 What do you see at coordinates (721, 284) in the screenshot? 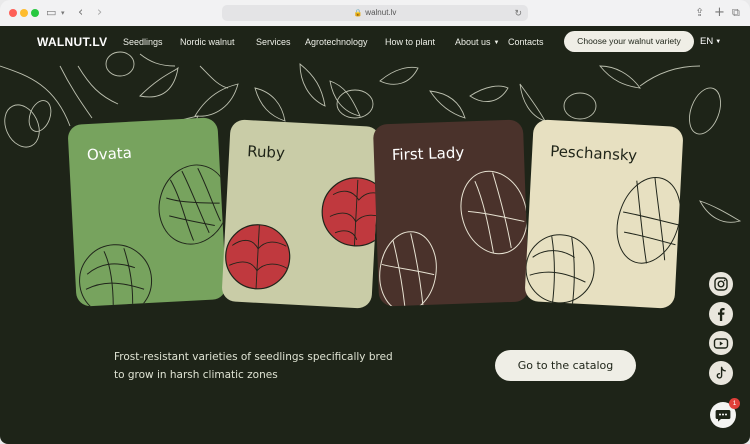
I see `instagram-icon` at bounding box center [721, 284].